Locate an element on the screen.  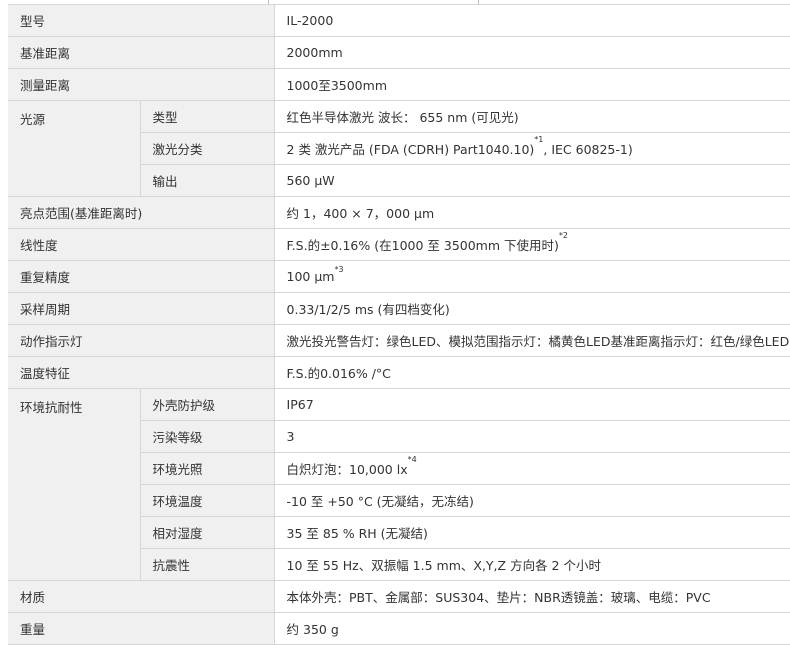
row-label-linearity: 线性度 is located at coordinates (141, 244).